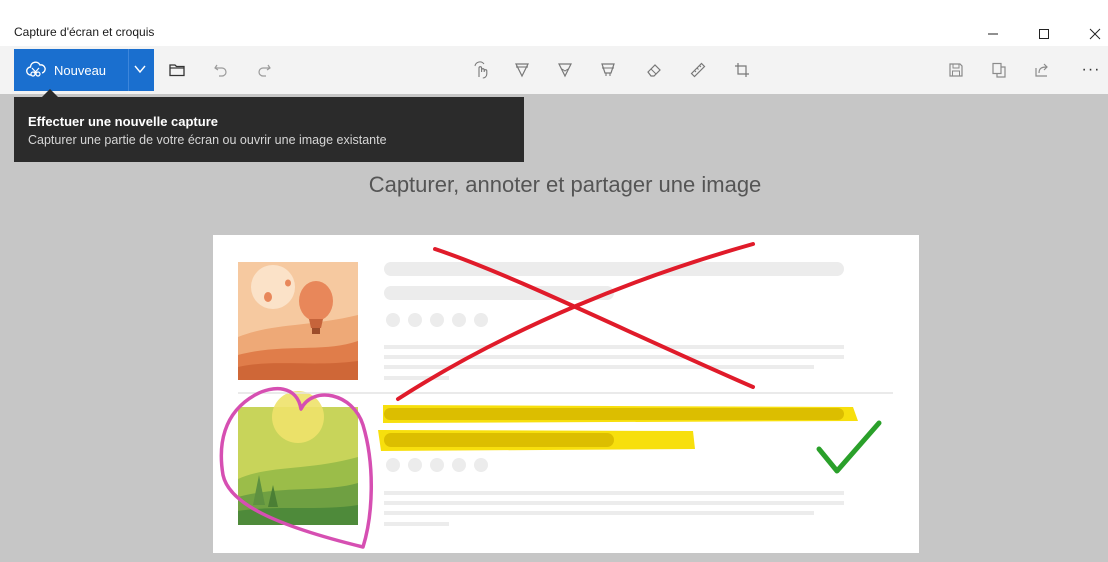 This screenshot has height=562, width=1108. I want to click on highlighter-icon, so click(608, 69).